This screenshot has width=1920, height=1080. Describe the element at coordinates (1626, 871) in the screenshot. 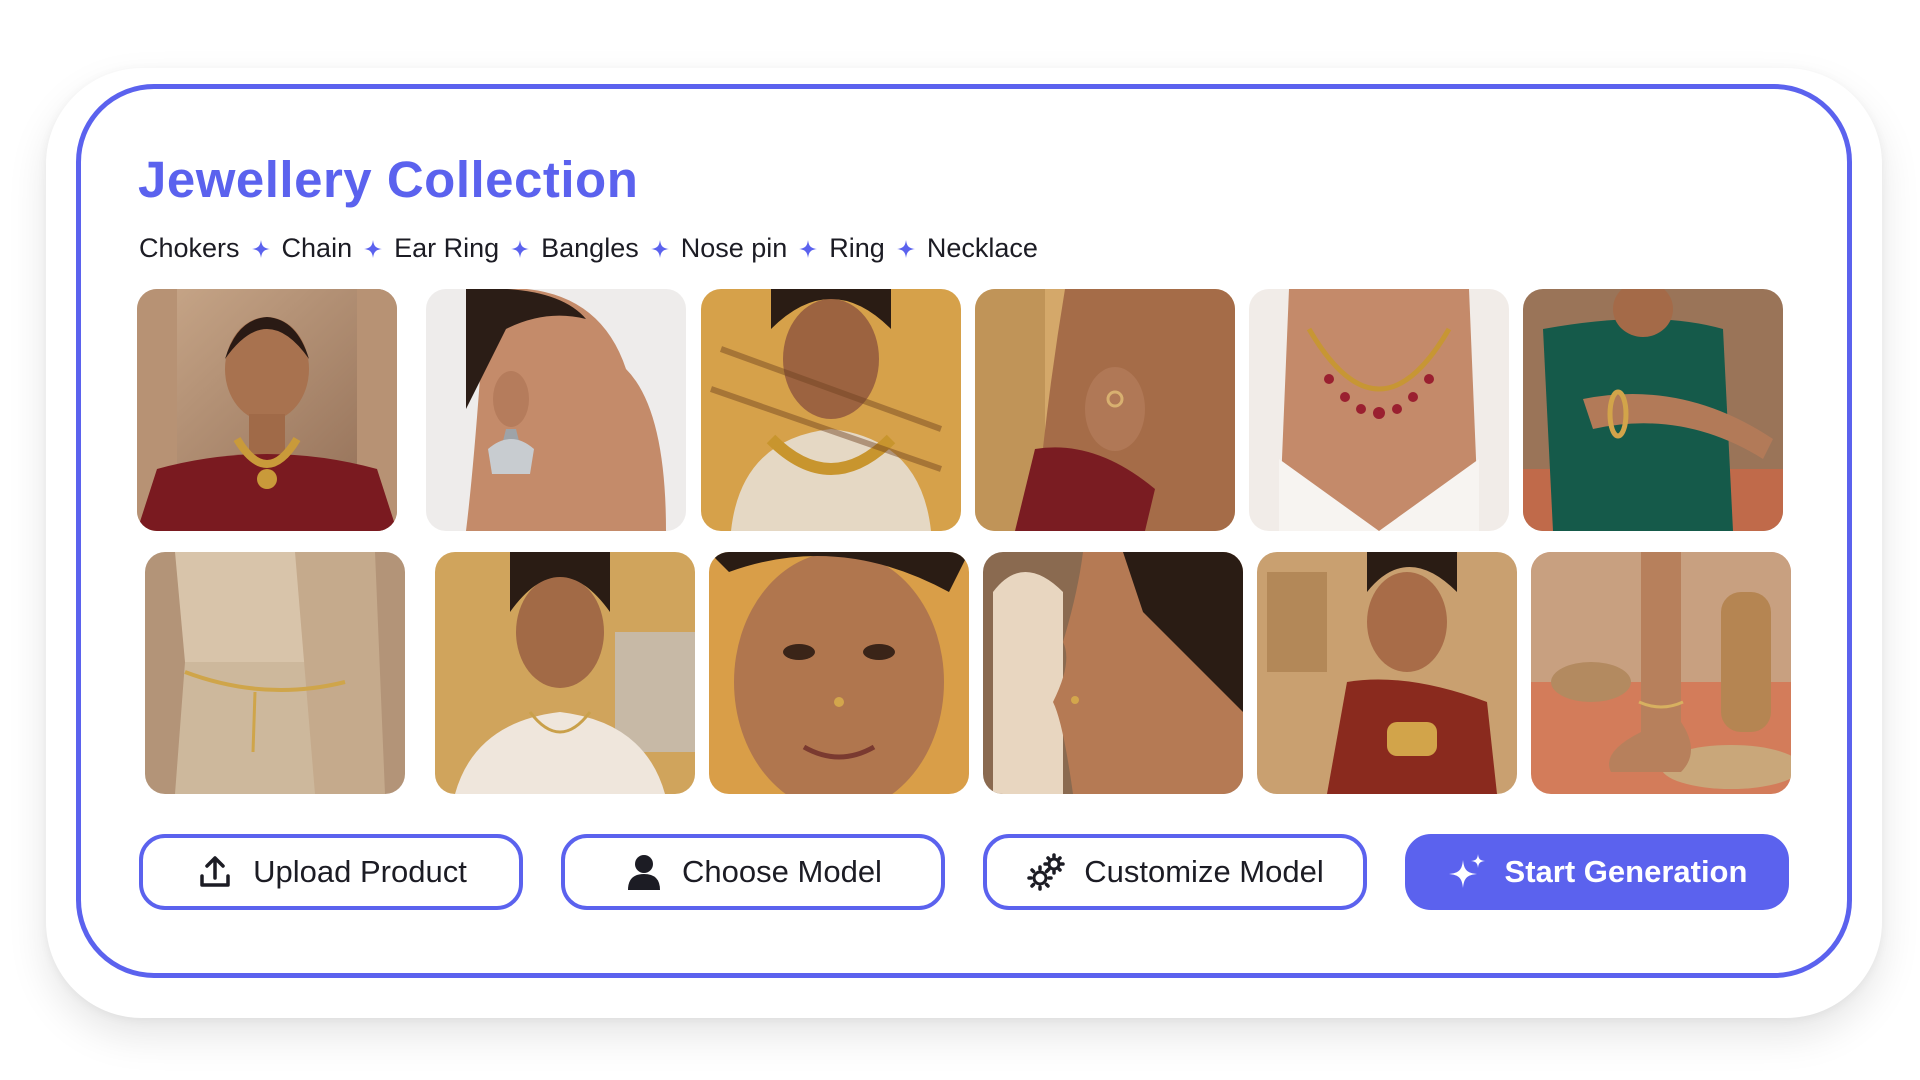

I see `start-generation-label: Start Generation` at that location.